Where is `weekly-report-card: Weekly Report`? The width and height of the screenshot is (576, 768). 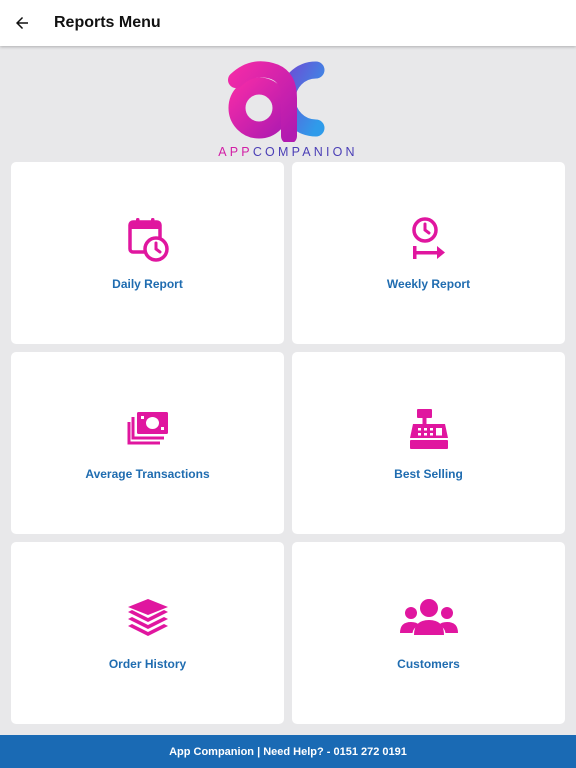
weekly-report-card: Weekly Report is located at coordinates (428, 253).